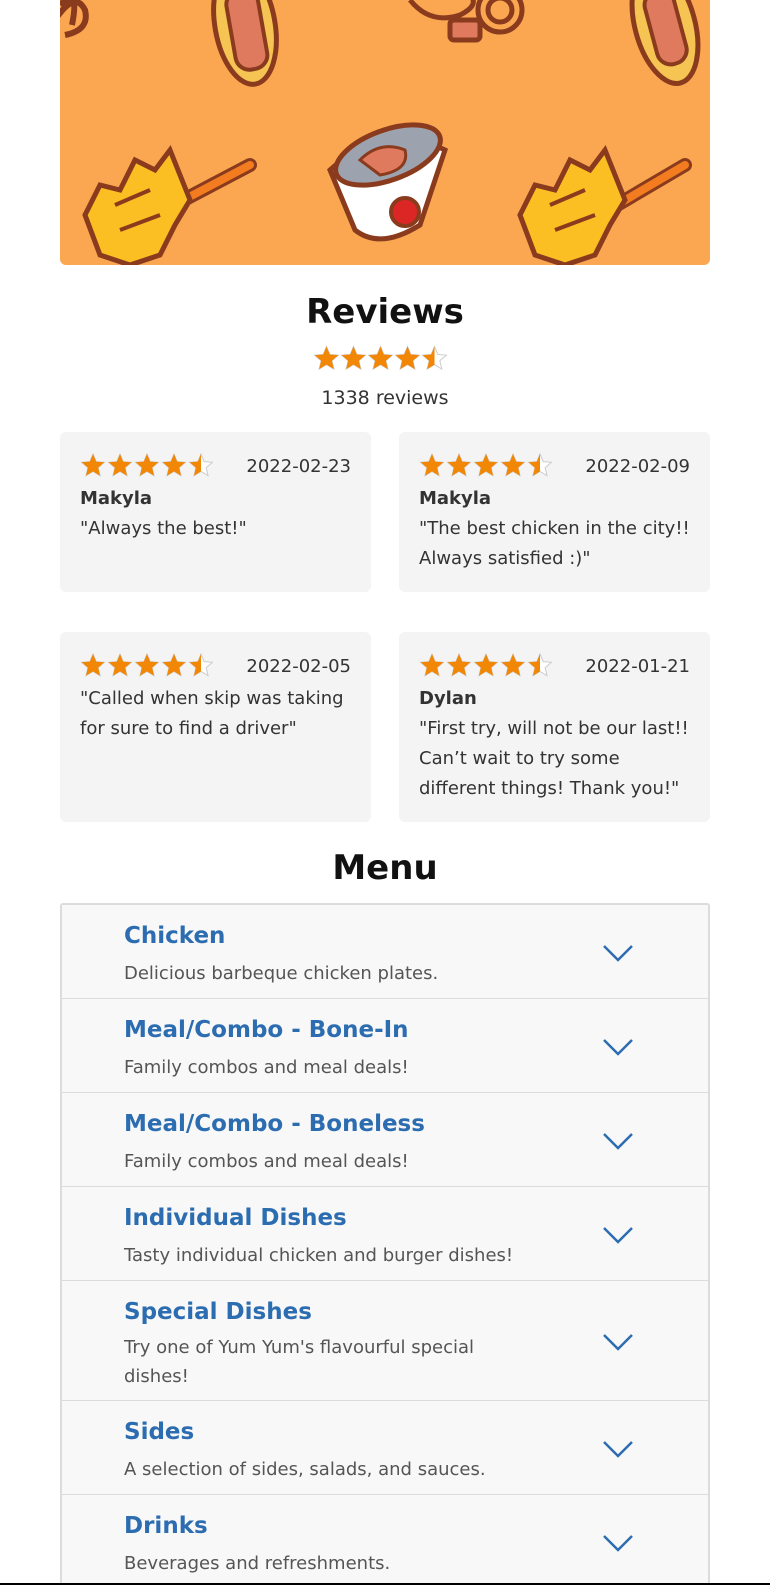 Image resolution: width=770 pixels, height=1585 pixels. I want to click on review-date: 2022-01-21, so click(637, 666).